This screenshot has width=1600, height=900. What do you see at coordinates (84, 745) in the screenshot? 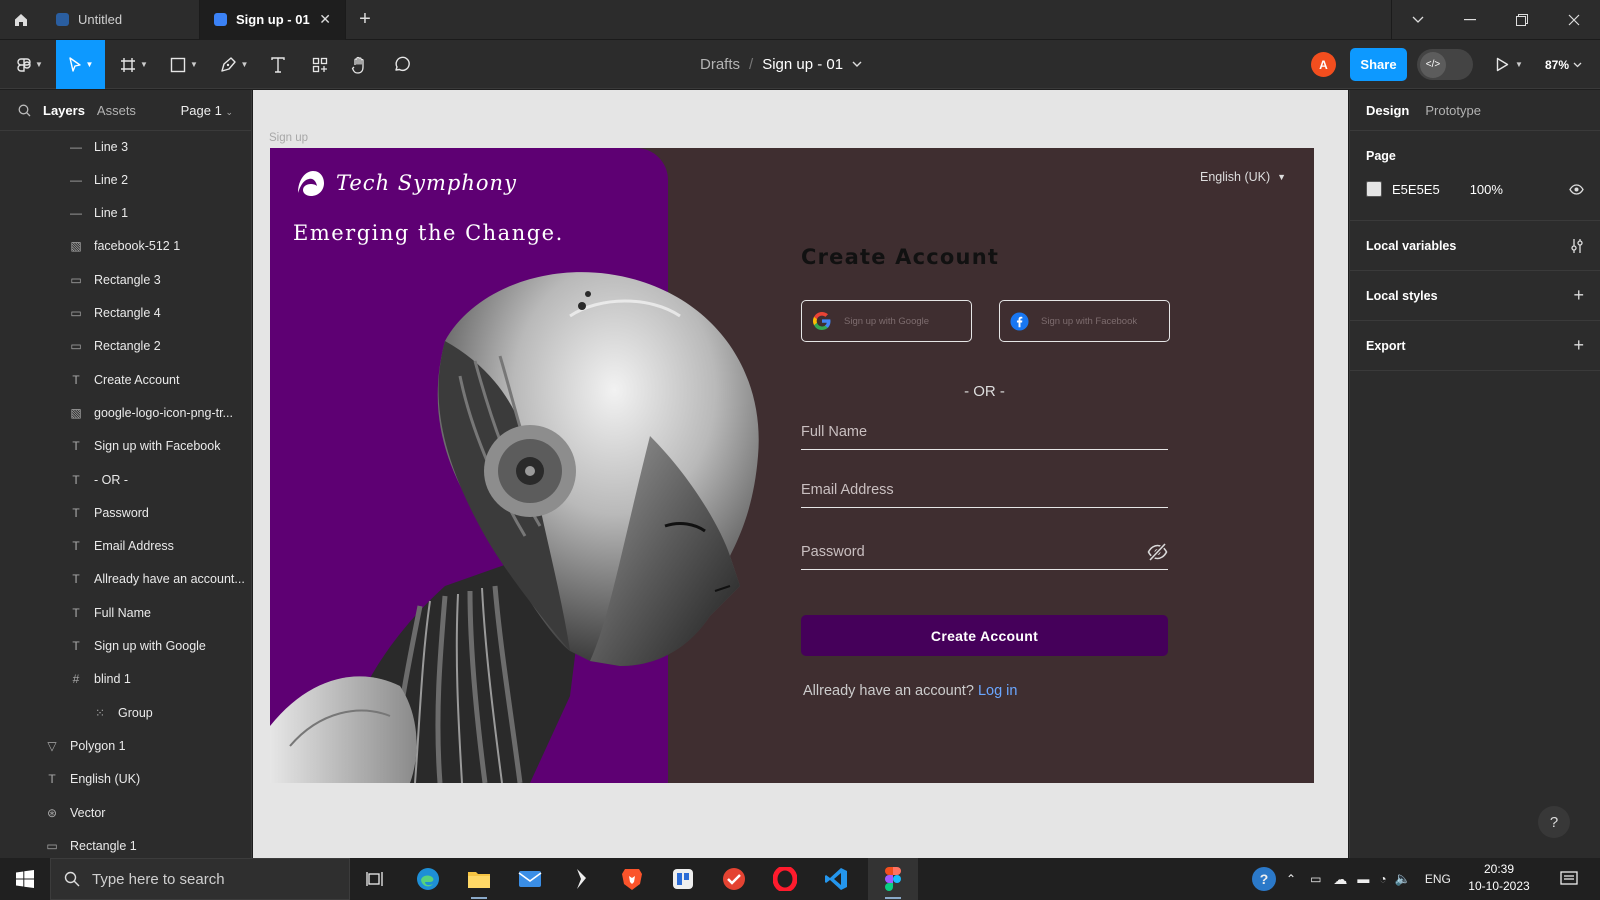
I see `layer-row: ▽ Polygon 1` at bounding box center [84, 745].